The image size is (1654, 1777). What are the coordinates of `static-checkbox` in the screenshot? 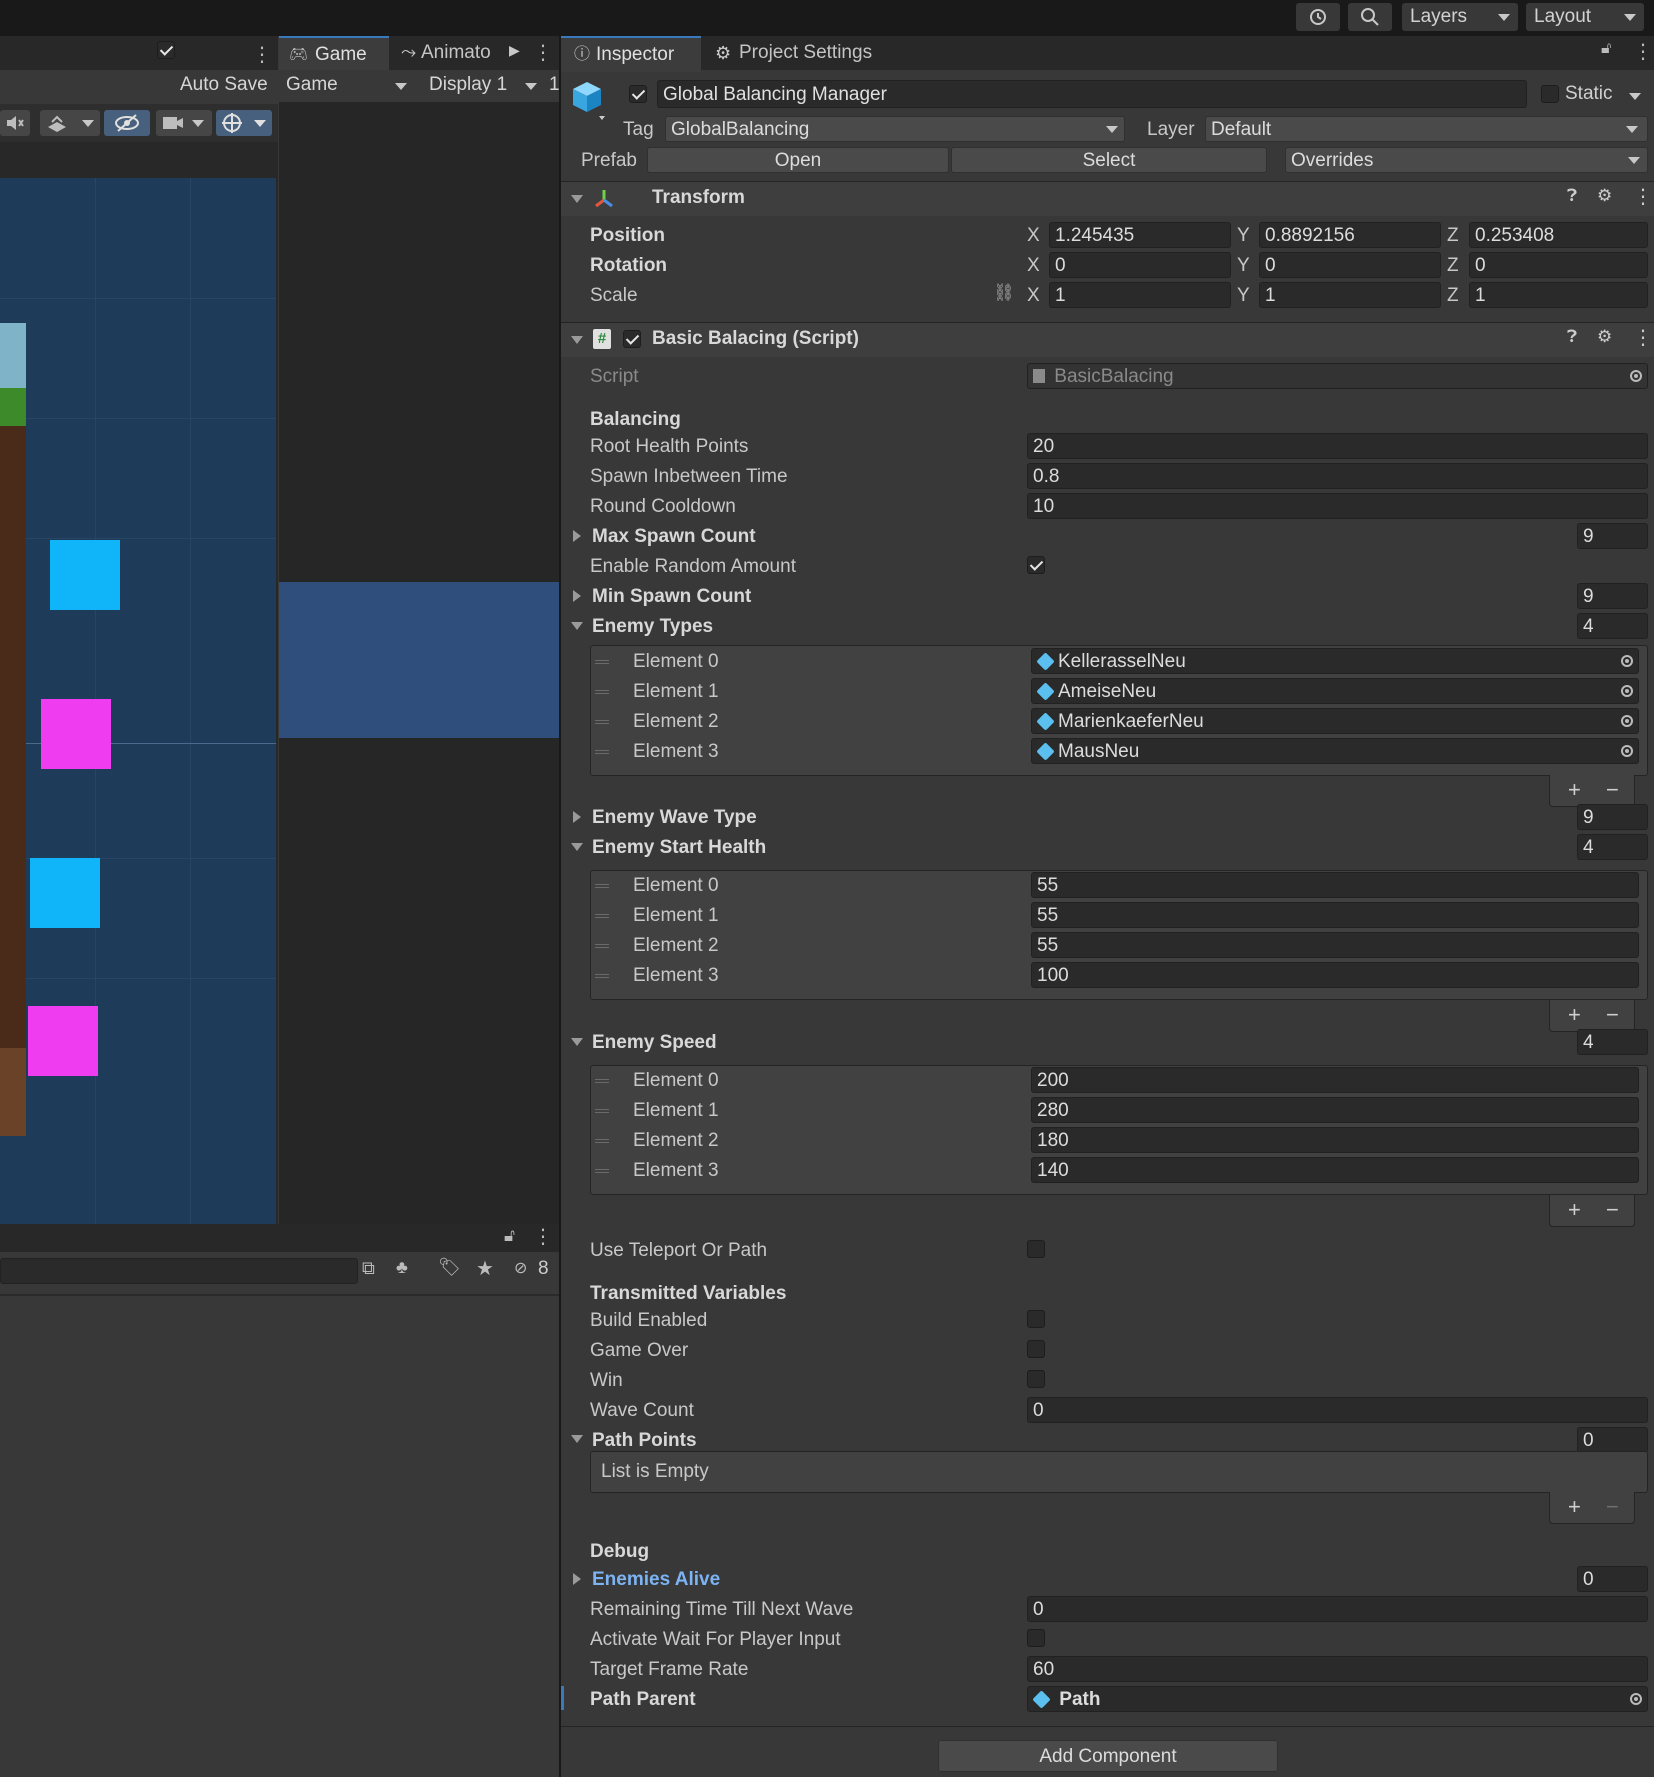 It's located at (1550, 94).